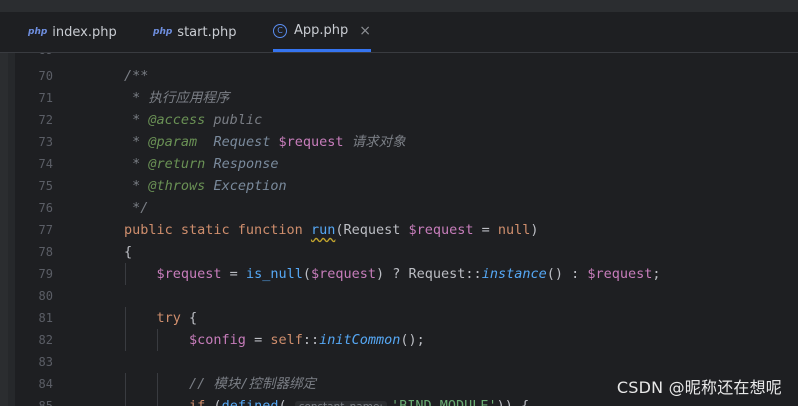 This screenshot has height=406, width=798. I want to click on code-line: 71 * 执行应用程序, so click(406, 98).